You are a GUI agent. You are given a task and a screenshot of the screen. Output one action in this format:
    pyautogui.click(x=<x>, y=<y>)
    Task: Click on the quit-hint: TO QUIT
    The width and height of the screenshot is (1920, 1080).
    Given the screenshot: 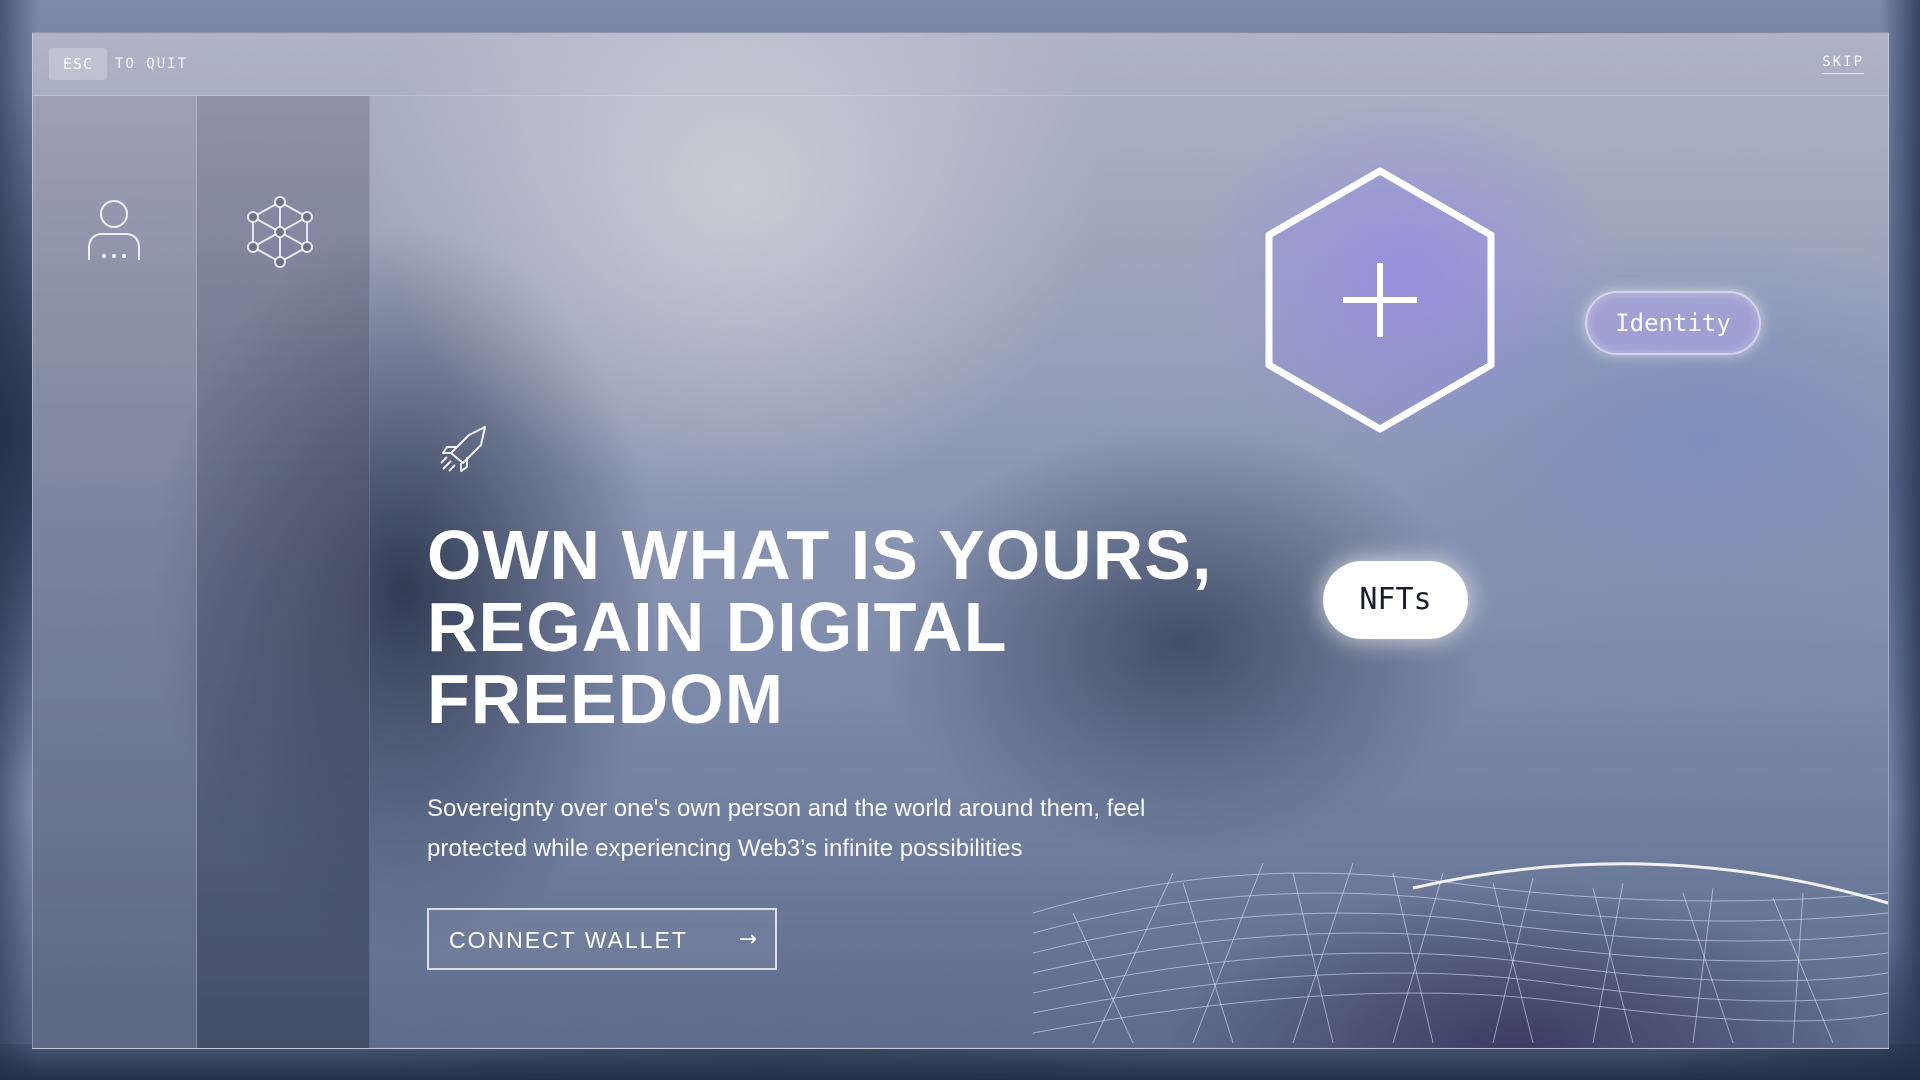 What is the action you would take?
    pyautogui.click(x=152, y=64)
    